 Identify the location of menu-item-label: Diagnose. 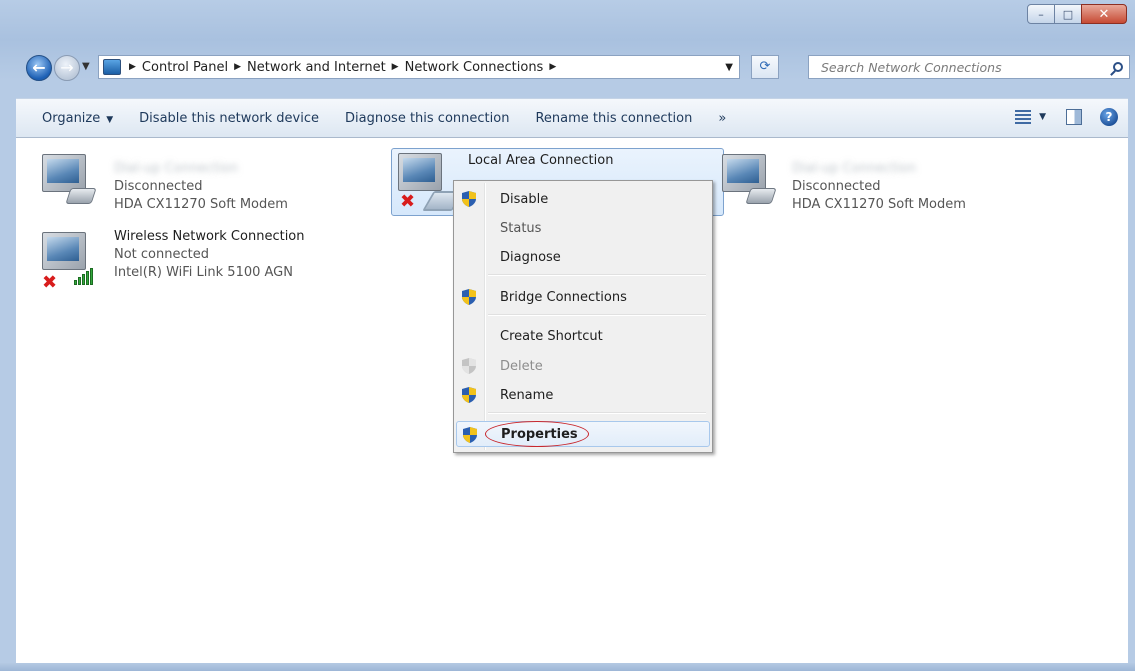
(530, 257).